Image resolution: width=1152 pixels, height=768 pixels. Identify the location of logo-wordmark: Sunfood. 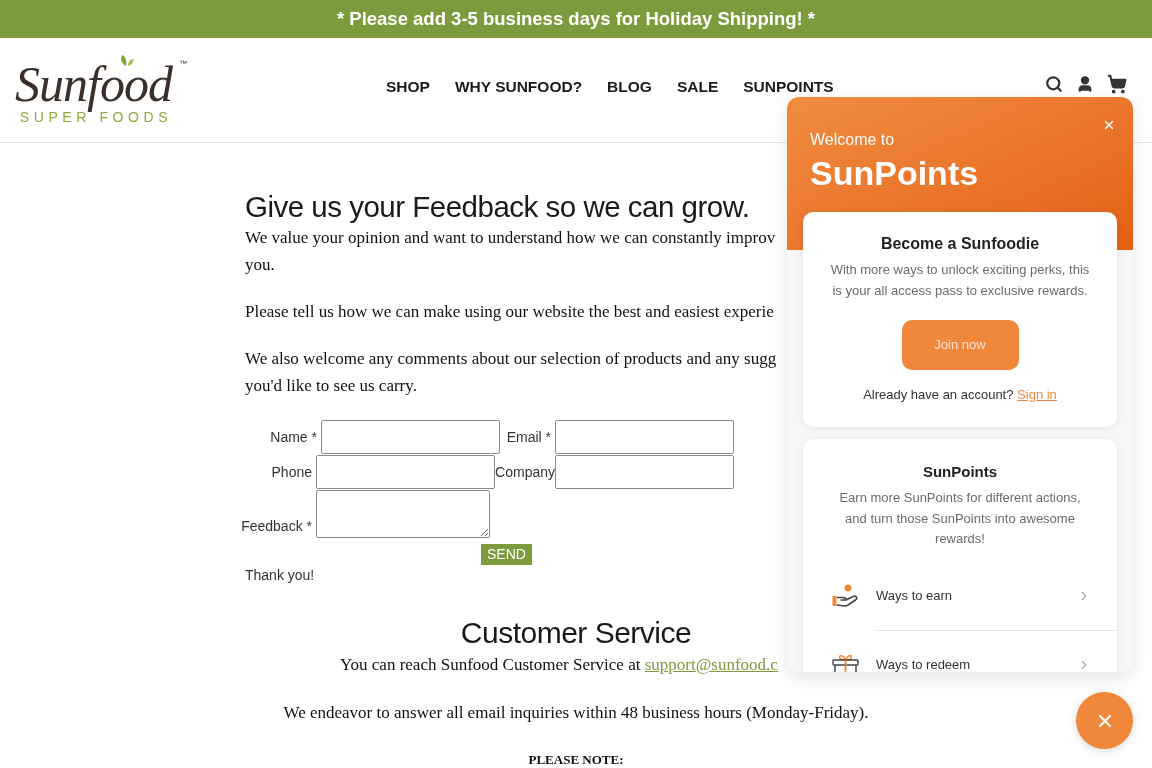
(95, 84).